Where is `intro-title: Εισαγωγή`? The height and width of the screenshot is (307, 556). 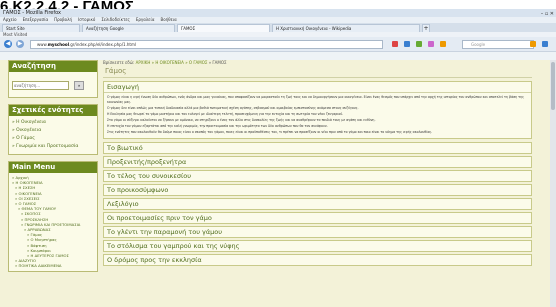 intro-title: Εισαγωγή is located at coordinates (317, 87).